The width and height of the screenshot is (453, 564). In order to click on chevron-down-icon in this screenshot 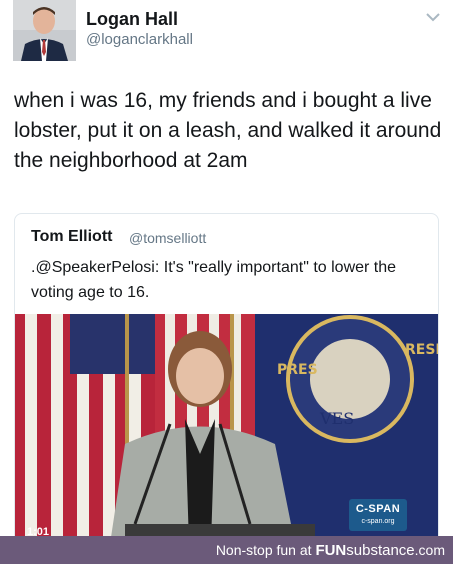, I will do `click(433, 17)`.